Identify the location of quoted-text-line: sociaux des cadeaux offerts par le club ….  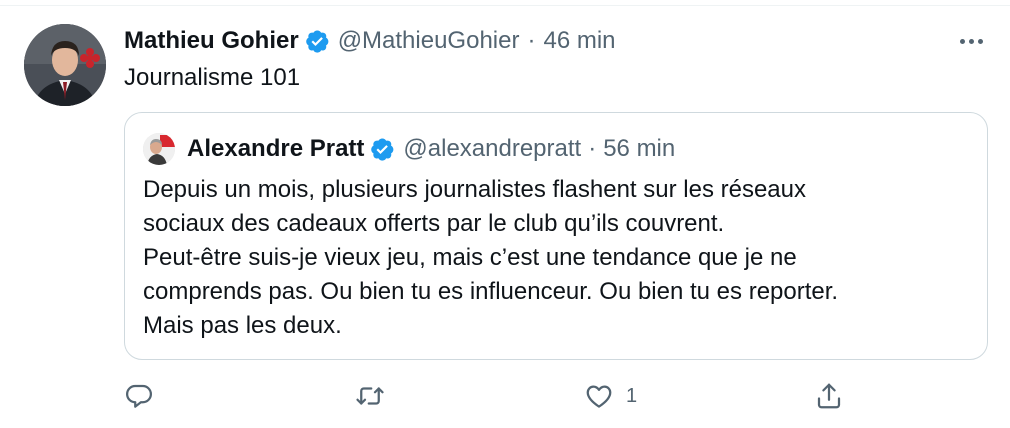
(434, 223).